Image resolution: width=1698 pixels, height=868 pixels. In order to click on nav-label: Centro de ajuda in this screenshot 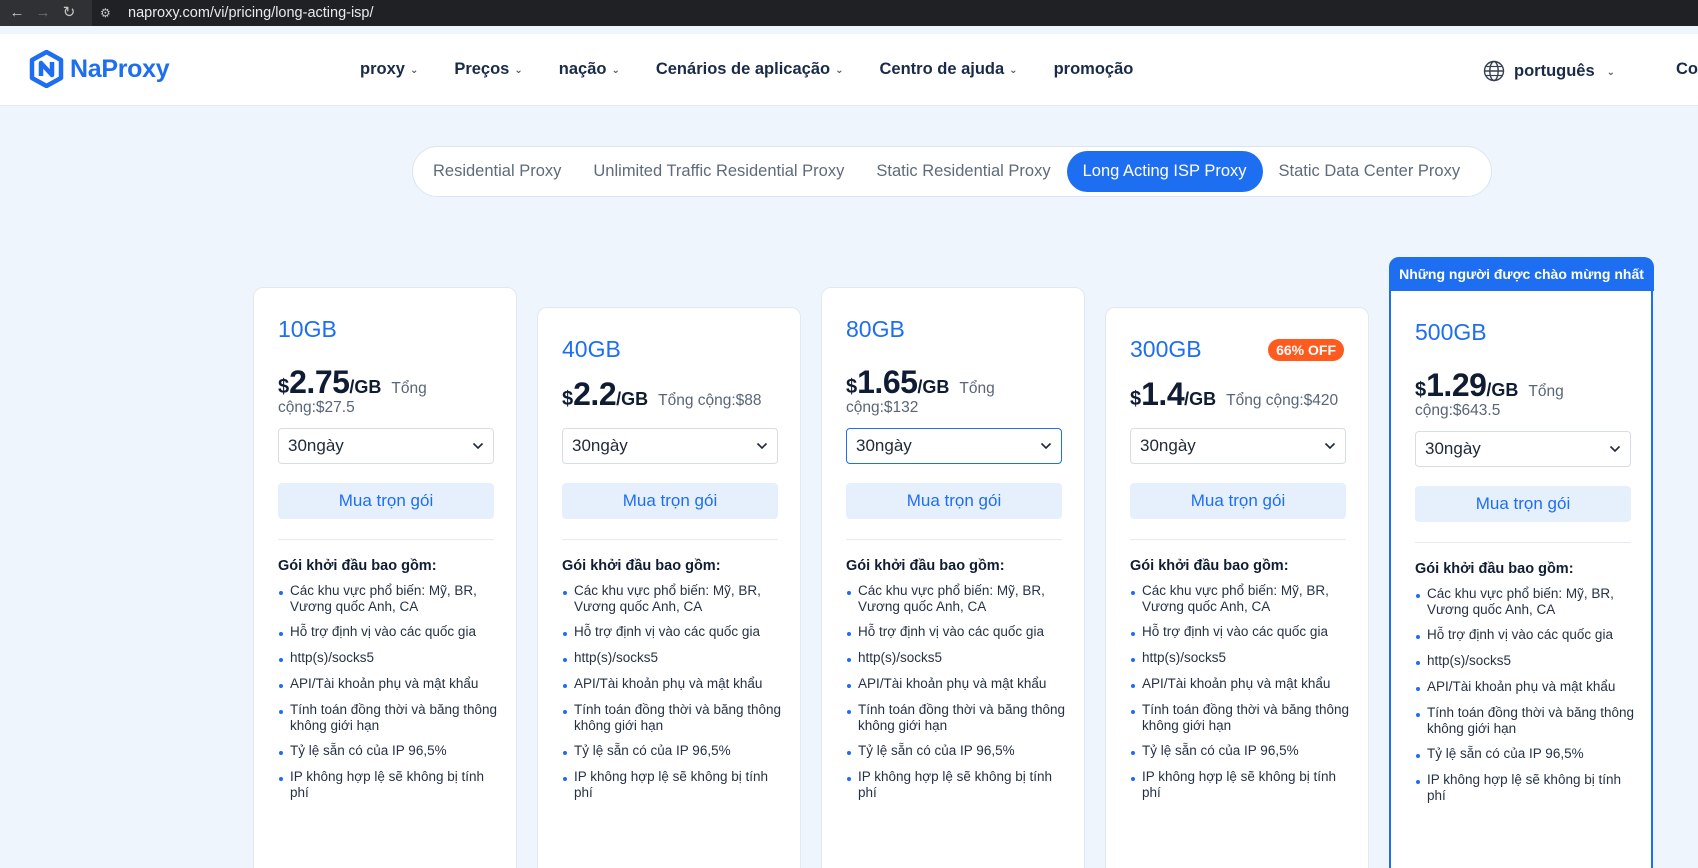, I will do `click(942, 69)`.